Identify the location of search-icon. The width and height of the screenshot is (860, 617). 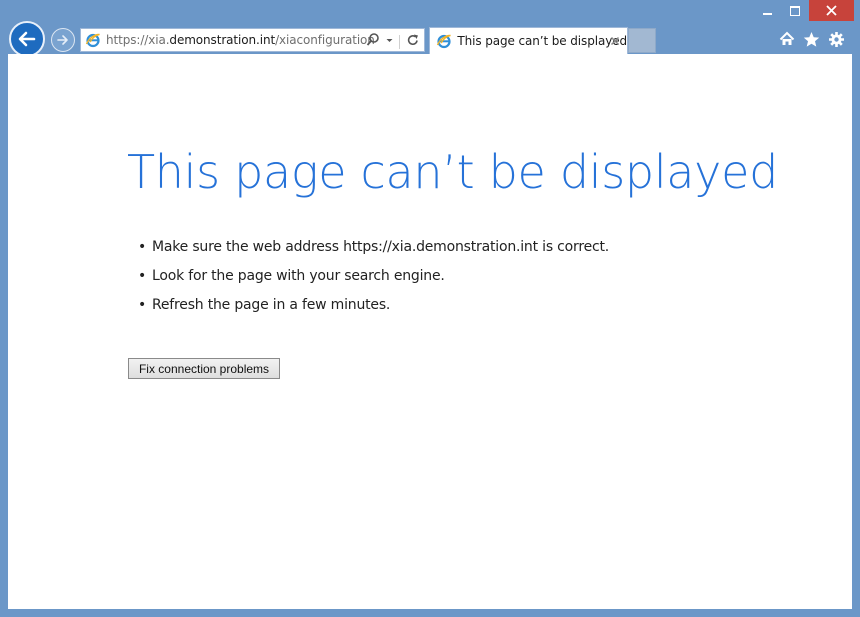
(373, 42).